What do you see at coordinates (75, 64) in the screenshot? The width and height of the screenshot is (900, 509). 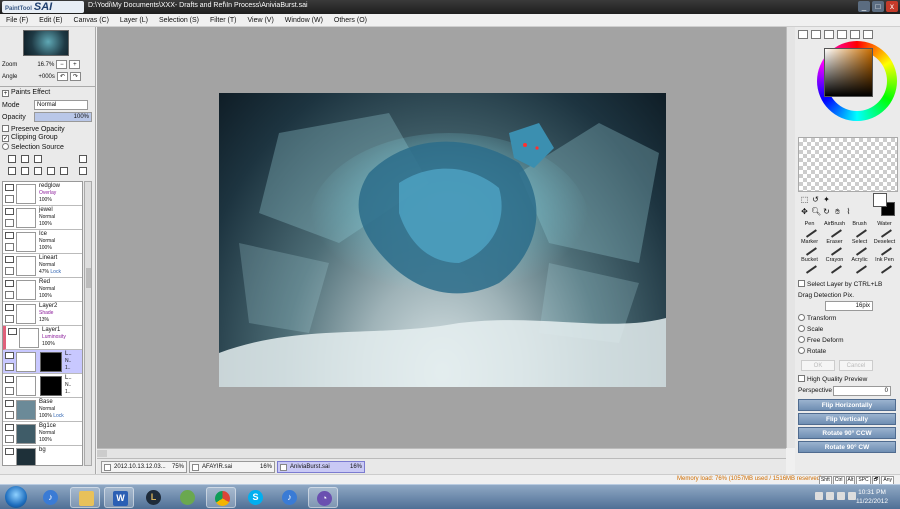 I see `zoom-in-button: +` at bounding box center [75, 64].